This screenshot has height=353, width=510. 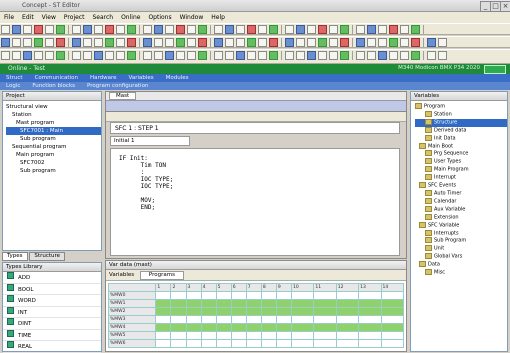 What do you see at coordinates (461, 186) in the screenshot?
I see `variable-tree-item: SFC Events` at bounding box center [461, 186].